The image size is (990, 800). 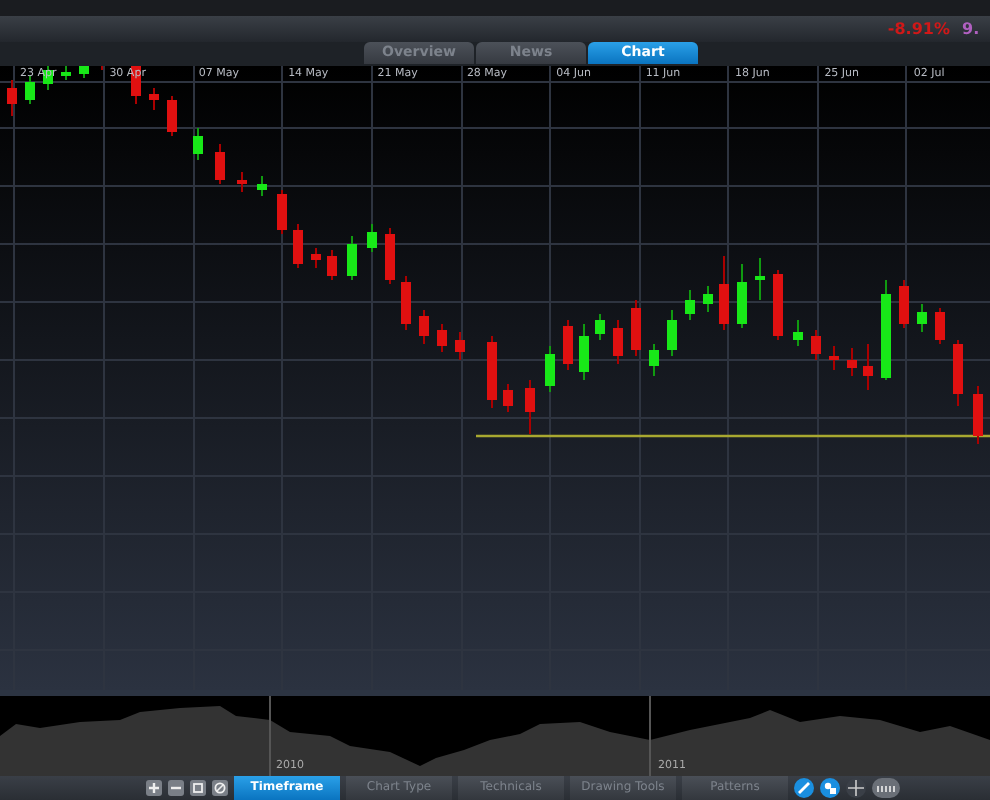 I want to click on settings-icon, so click(x=220, y=787).